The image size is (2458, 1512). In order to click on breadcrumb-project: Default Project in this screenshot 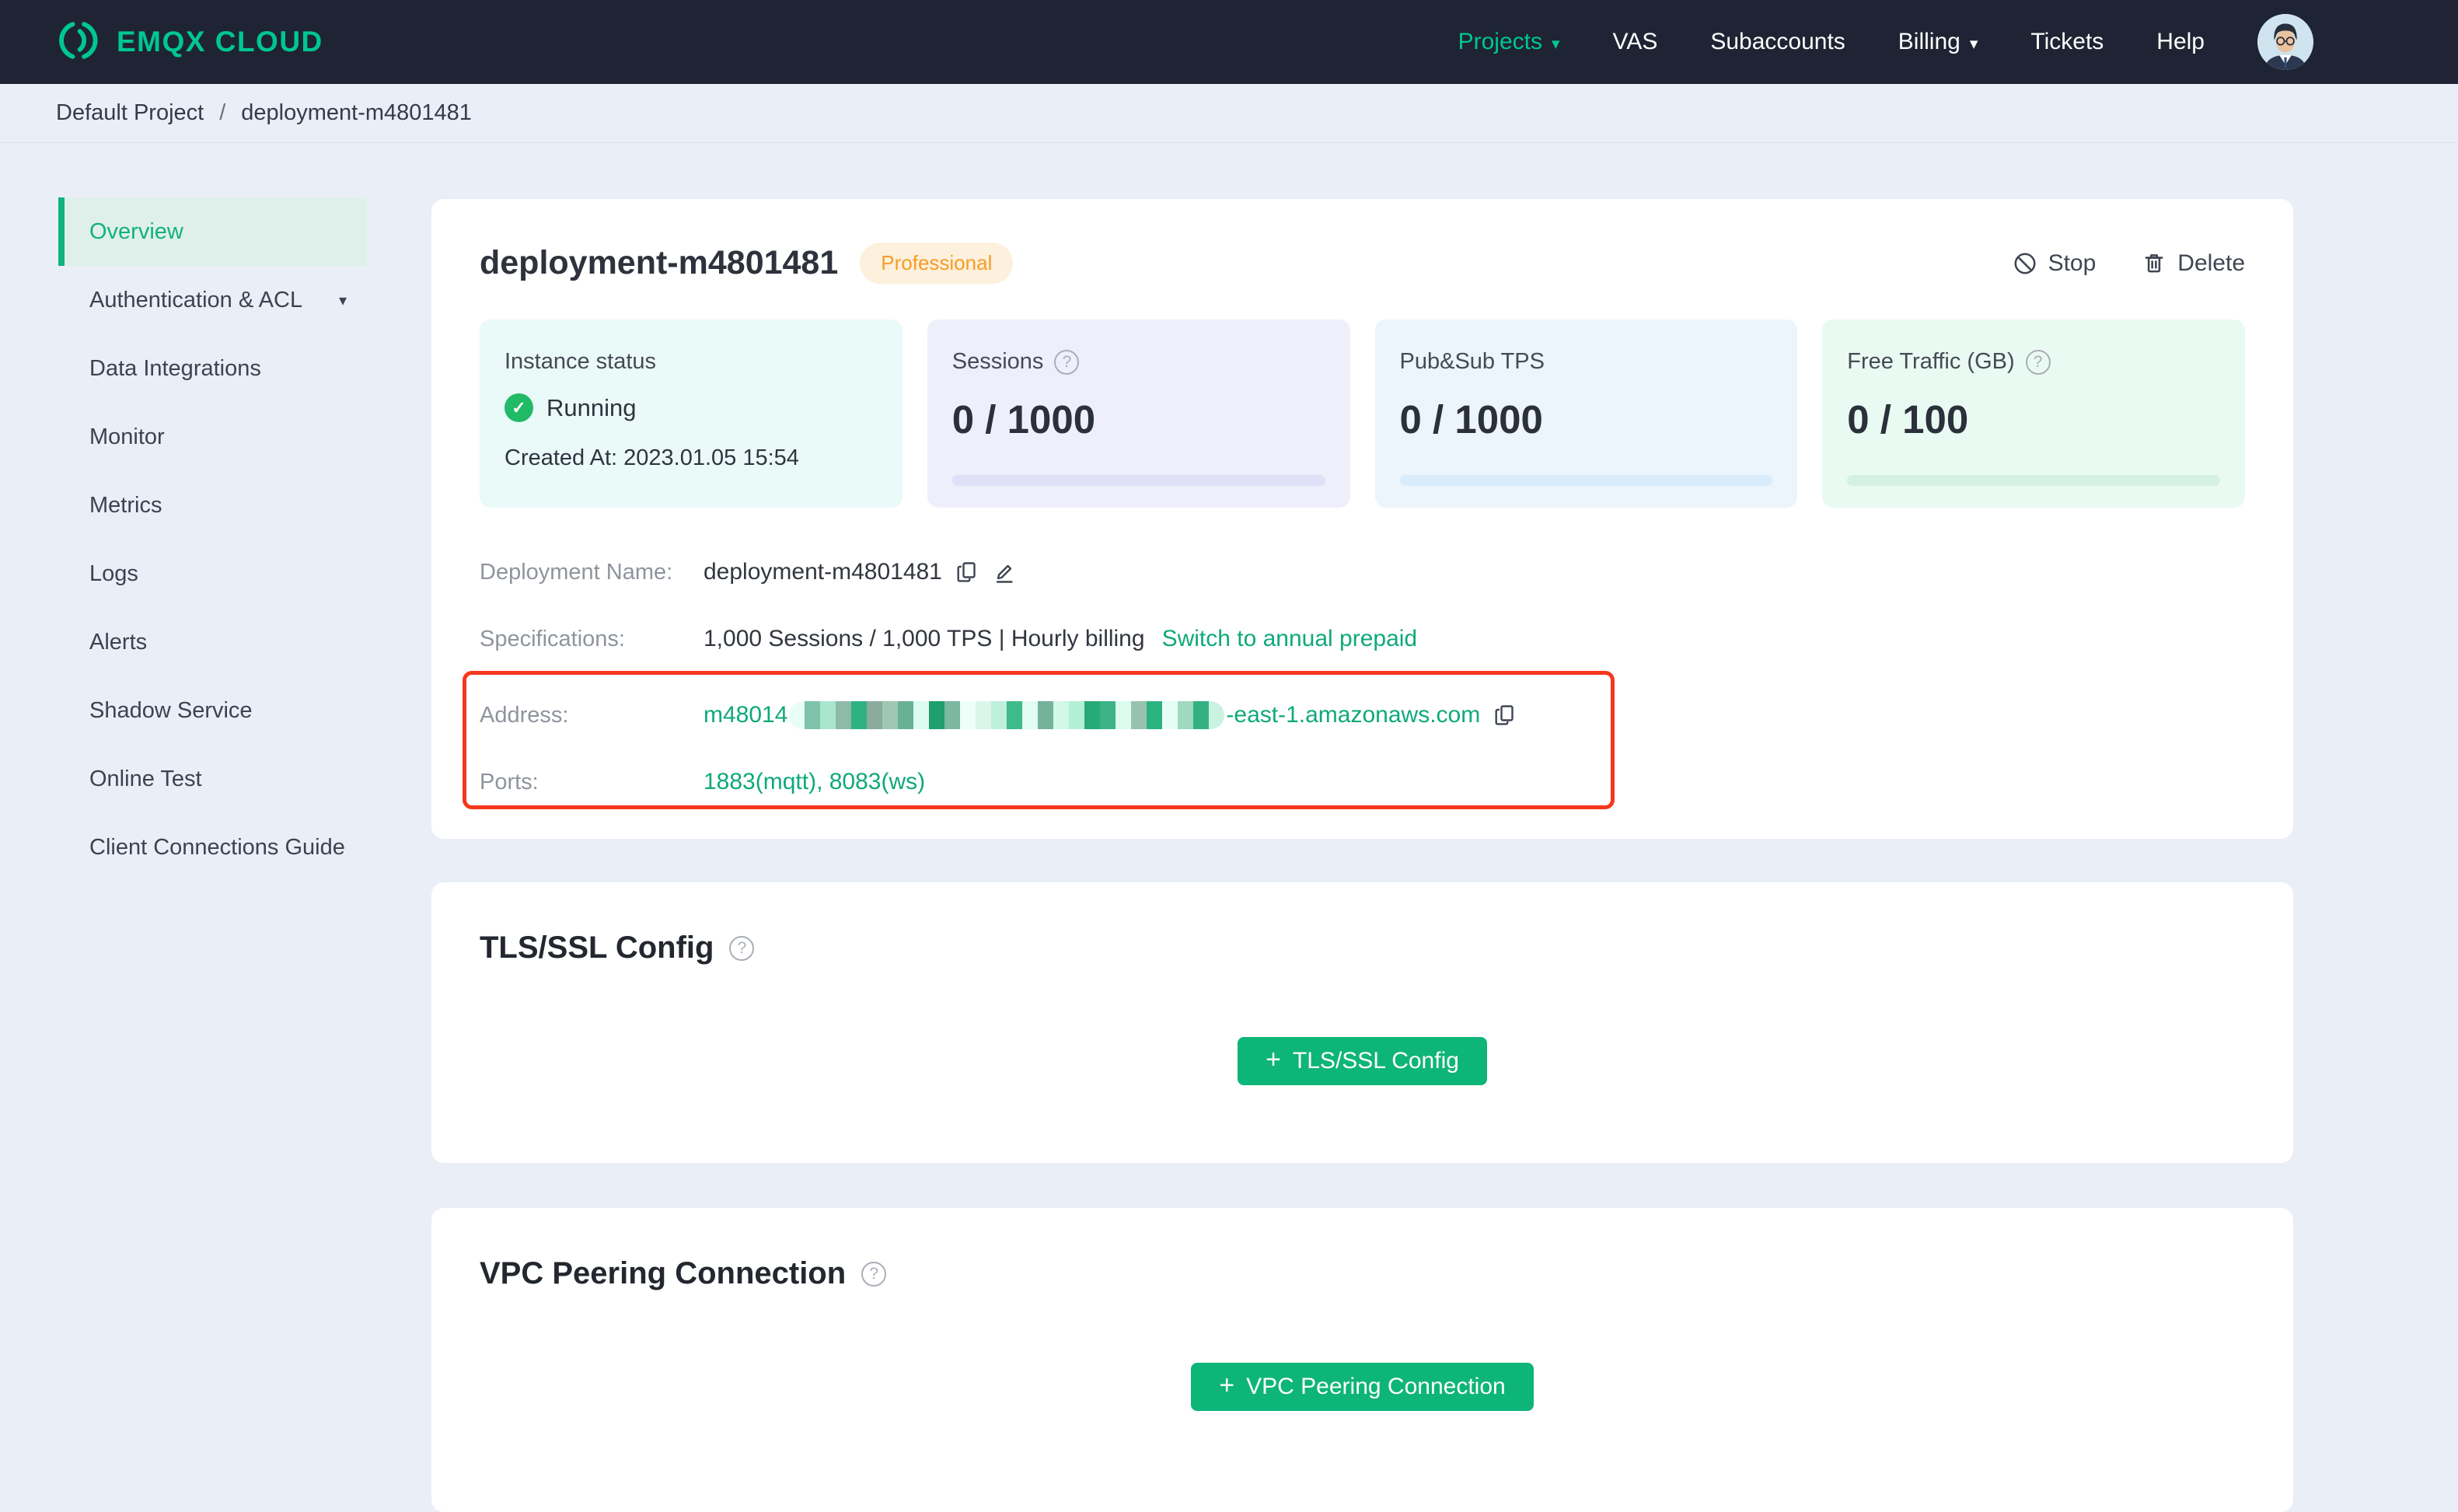, I will do `click(130, 113)`.